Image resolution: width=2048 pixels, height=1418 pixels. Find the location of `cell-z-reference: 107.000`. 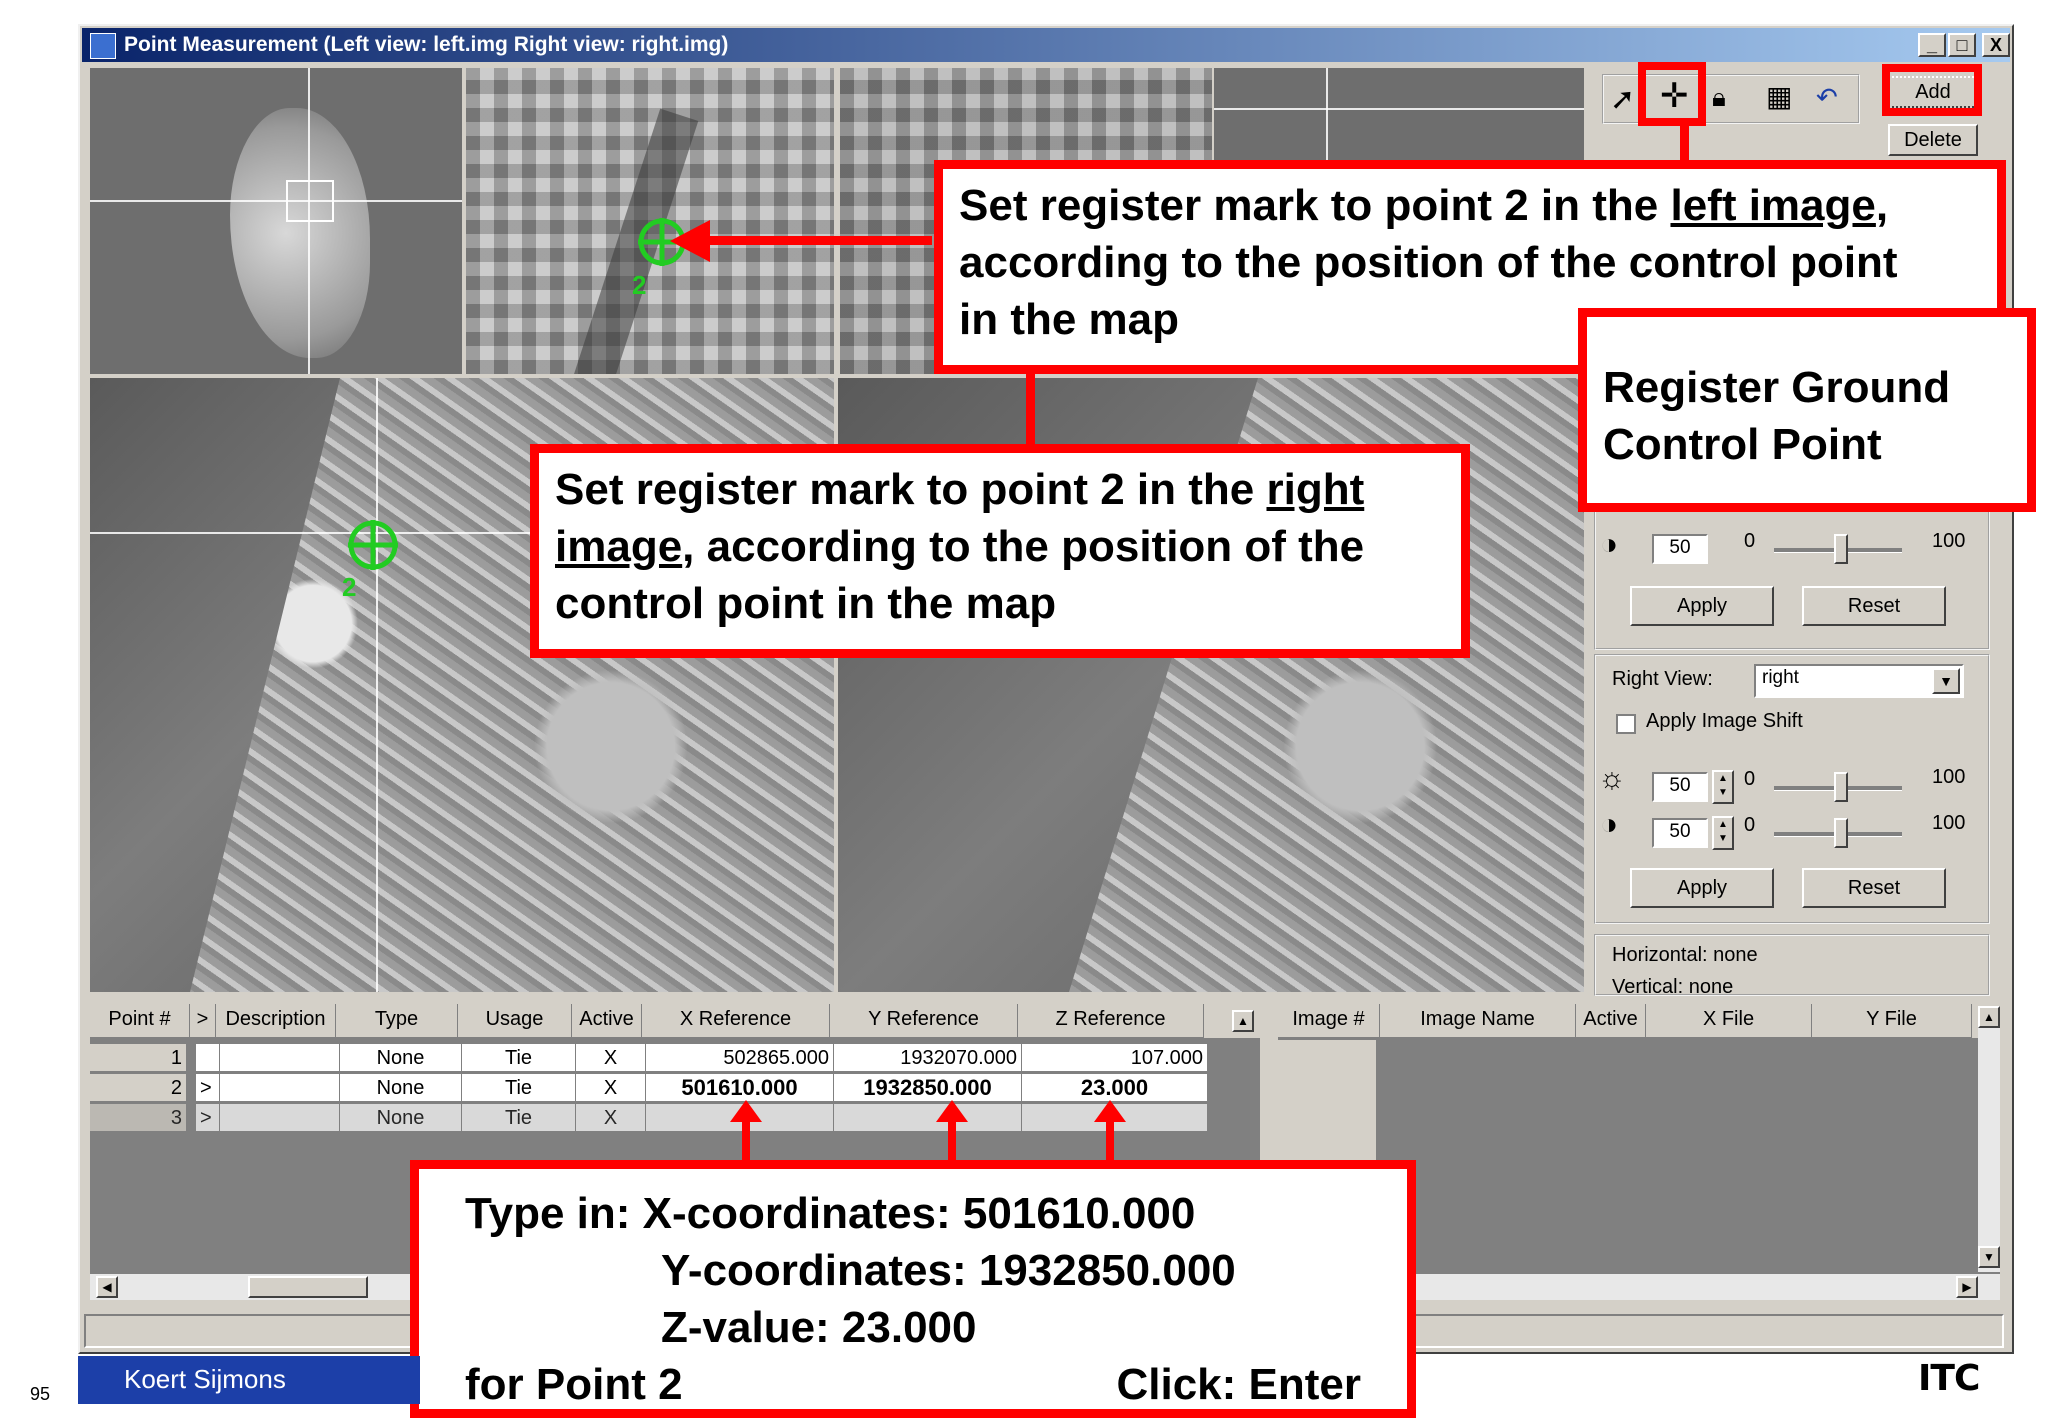

cell-z-reference: 107.000 is located at coordinates (1115, 1058).